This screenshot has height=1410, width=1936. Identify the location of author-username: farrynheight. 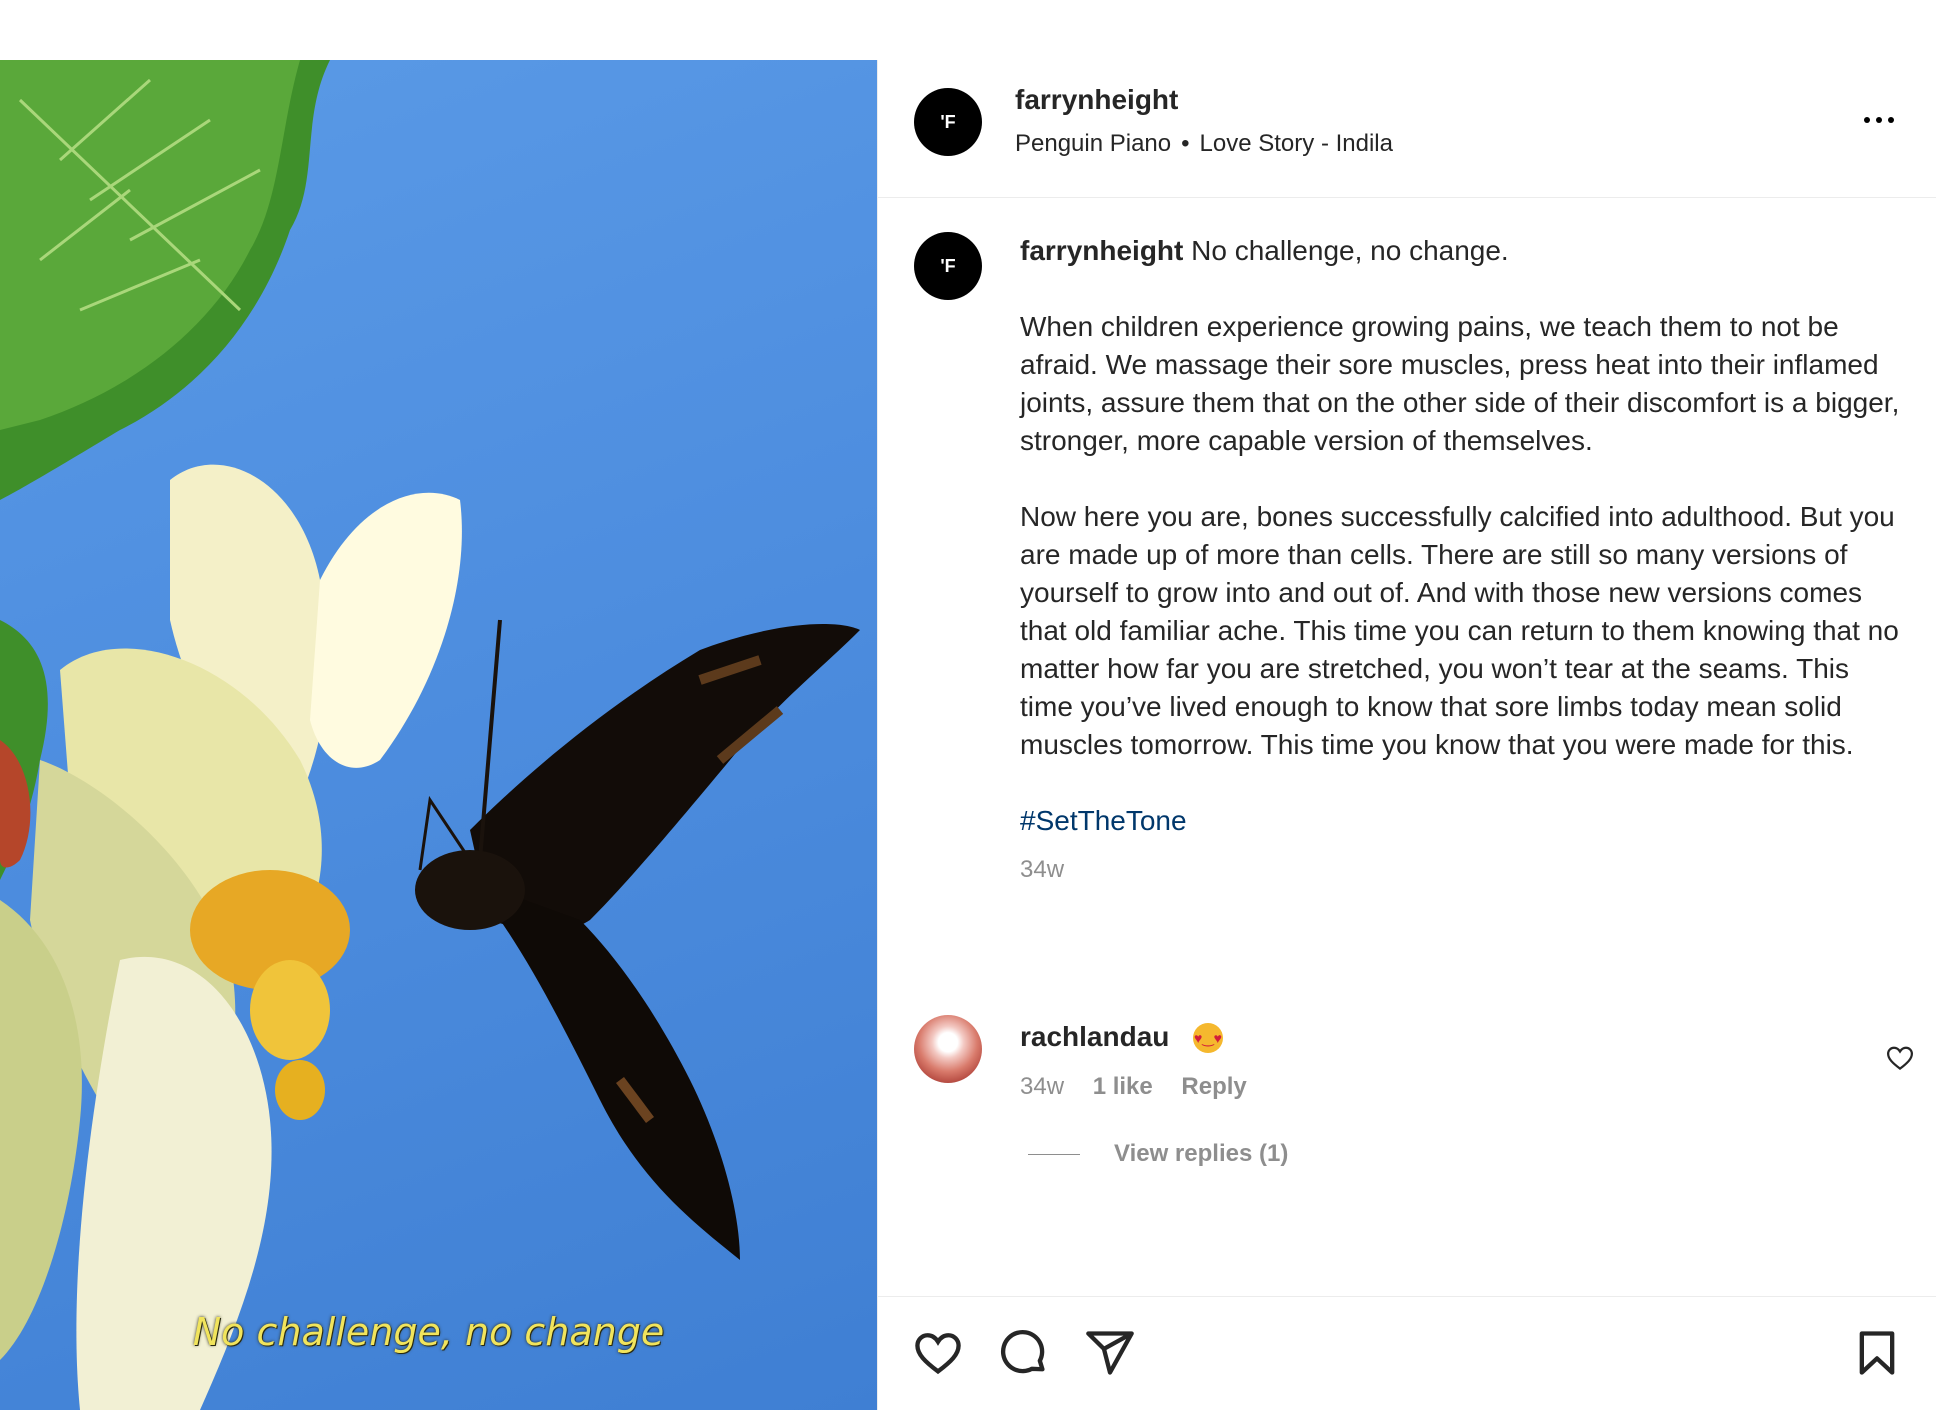
(1096, 100).